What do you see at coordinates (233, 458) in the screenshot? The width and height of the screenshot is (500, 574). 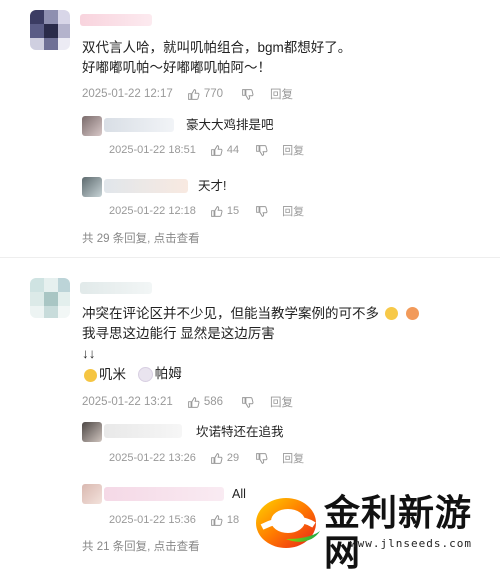 I see `like-count: 29` at bounding box center [233, 458].